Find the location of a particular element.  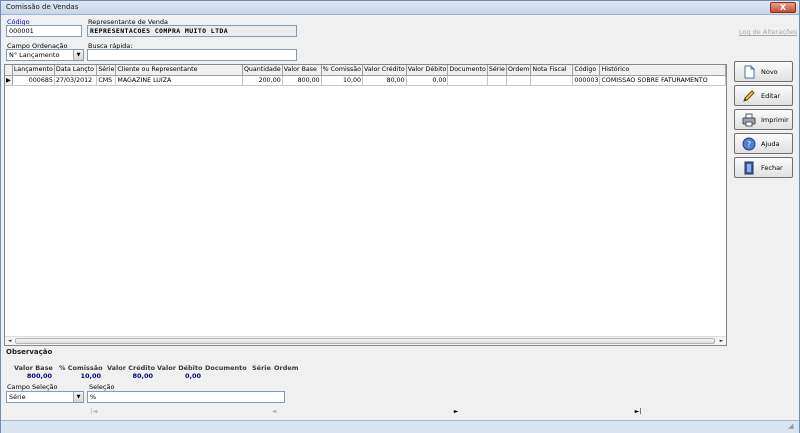

col-header: Data Lançto is located at coordinates (76, 70).